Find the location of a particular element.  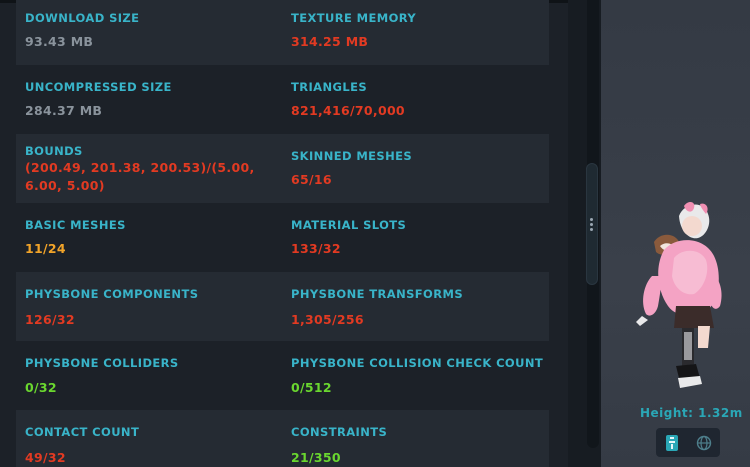

stat-material-slots: MATERIAL SLOTS 133/32 is located at coordinates (418, 237).